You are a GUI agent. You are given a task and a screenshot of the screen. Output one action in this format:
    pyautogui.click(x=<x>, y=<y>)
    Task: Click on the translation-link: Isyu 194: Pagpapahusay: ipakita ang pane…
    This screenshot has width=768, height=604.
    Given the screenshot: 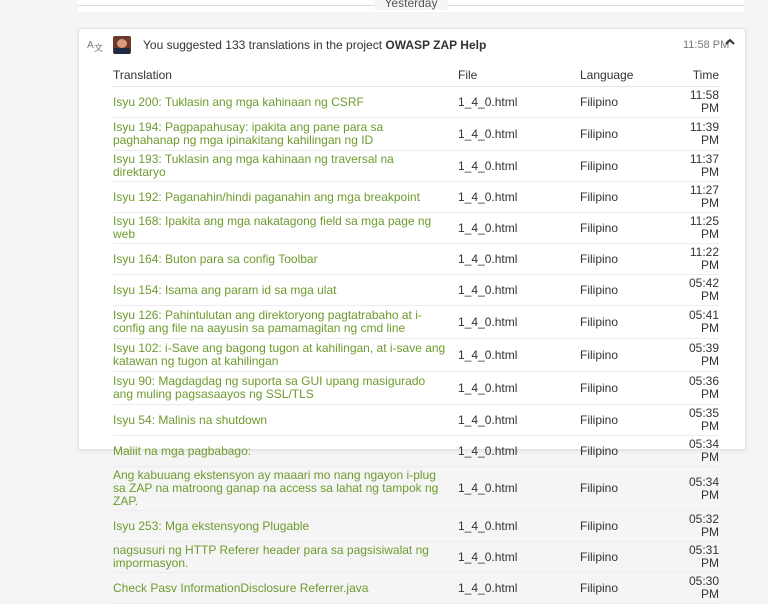 What is the action you would take?
    pyautogui.click(x=285, y=134)
    